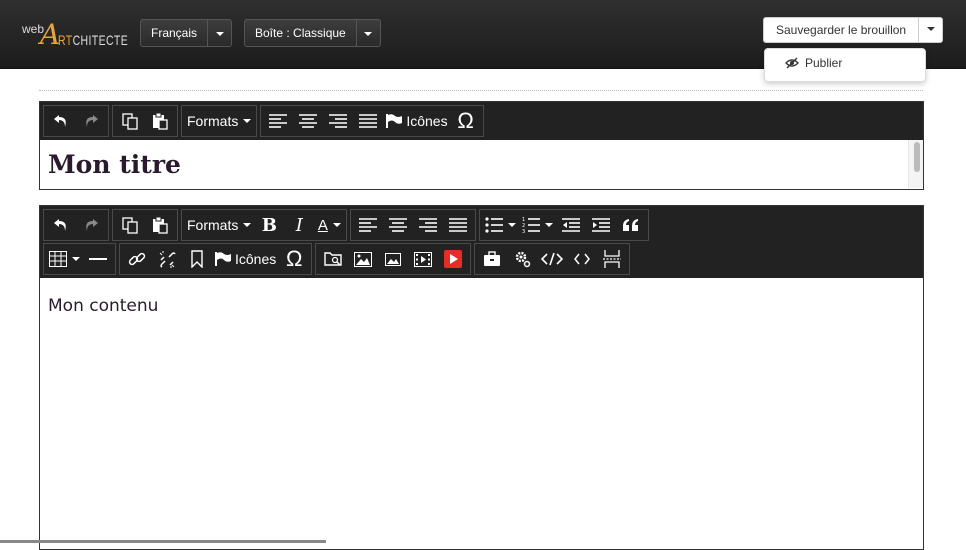 The image size is (966, 550). I want to click on text-color-icon: A, so click(322, 225).